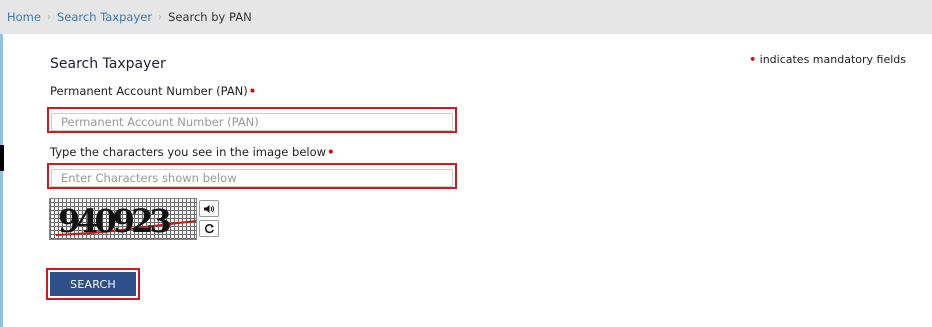 Image resolution: width=932 pixels, height=327 pixels. Describe the element at coordinates (24, 17) in the screenshot. I see `breadcrumb-home-link: Home` at that location.